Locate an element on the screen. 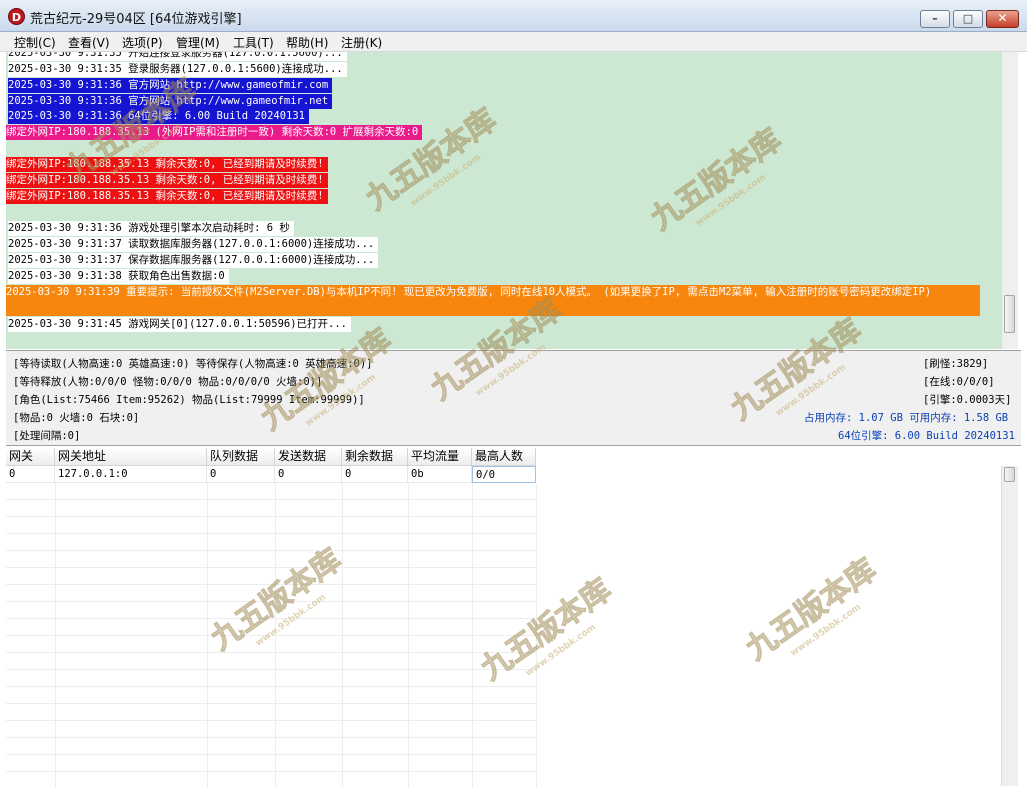 This screenshot has height=794, width=1027. title-bar: D 荒古纪元-29号04区 [64位游戏引擎] – □ ✕ is located at coordinates (513, 16).